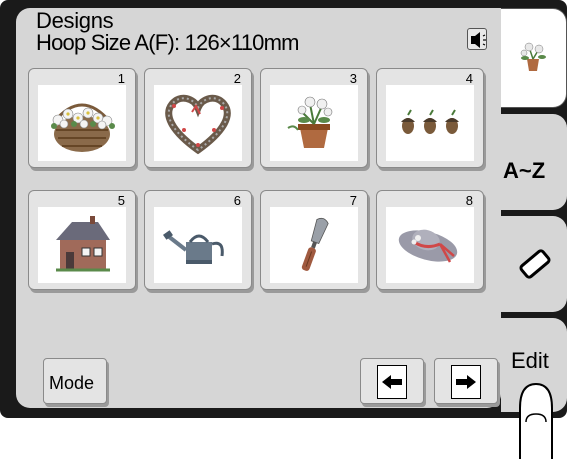 The height and width of the screenshot is (459, 567). I want to click on design-number: 8, so click(469, 200).